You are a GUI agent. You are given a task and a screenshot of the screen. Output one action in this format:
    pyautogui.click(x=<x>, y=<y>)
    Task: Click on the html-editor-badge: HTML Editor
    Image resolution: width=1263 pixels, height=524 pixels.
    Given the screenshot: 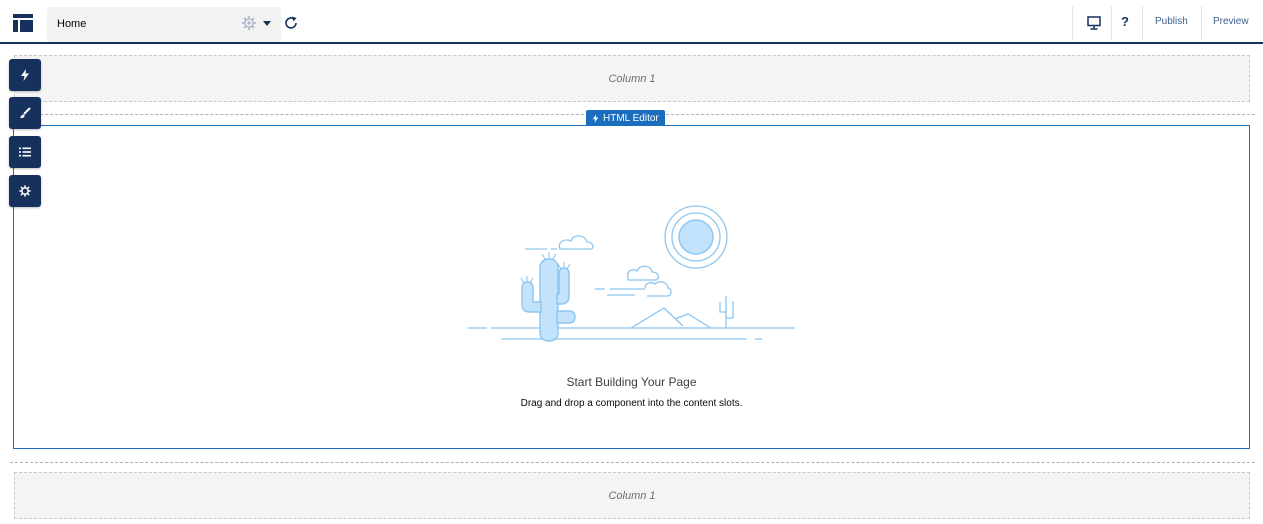 What is the action you would take?
    pyautogui.click(x=625, y=118)
    